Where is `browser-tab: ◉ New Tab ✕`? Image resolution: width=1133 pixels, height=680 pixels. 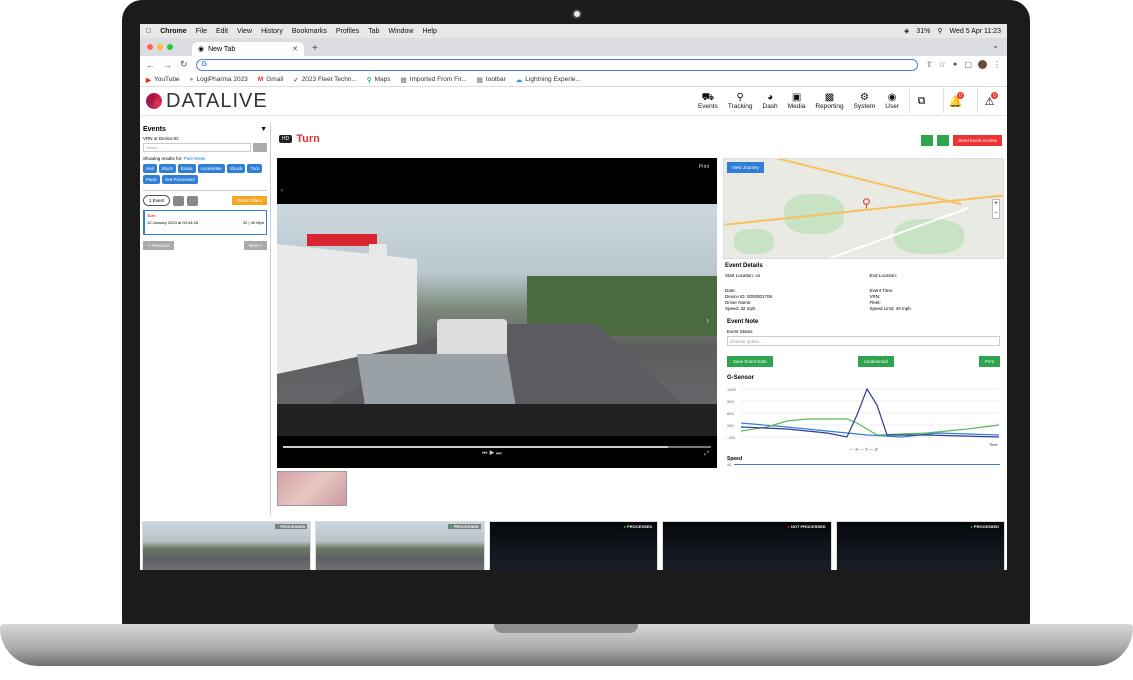 browser-tab: ◉ New Tab ✕ is located at coordinates (248, 49).